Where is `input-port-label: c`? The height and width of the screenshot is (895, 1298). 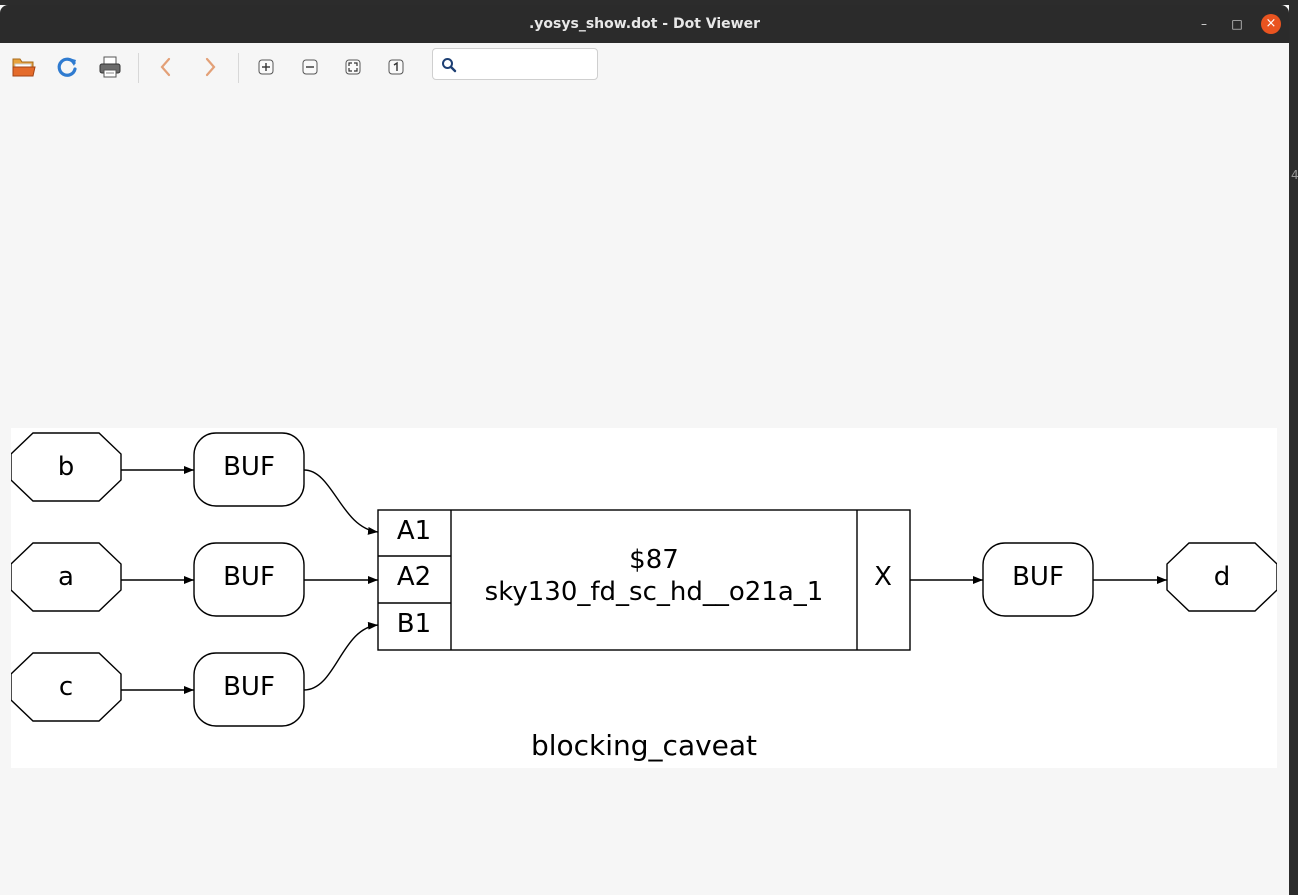
input-port-label: c is located at coordinates (66, 687).